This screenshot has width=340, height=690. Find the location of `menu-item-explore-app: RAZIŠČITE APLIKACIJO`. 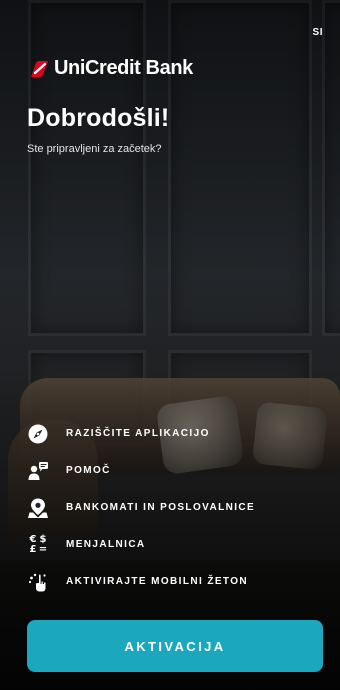

menu-item-explore-app: RAZIŠČITE APLIKACIJO is located at coordinates (172, 433).